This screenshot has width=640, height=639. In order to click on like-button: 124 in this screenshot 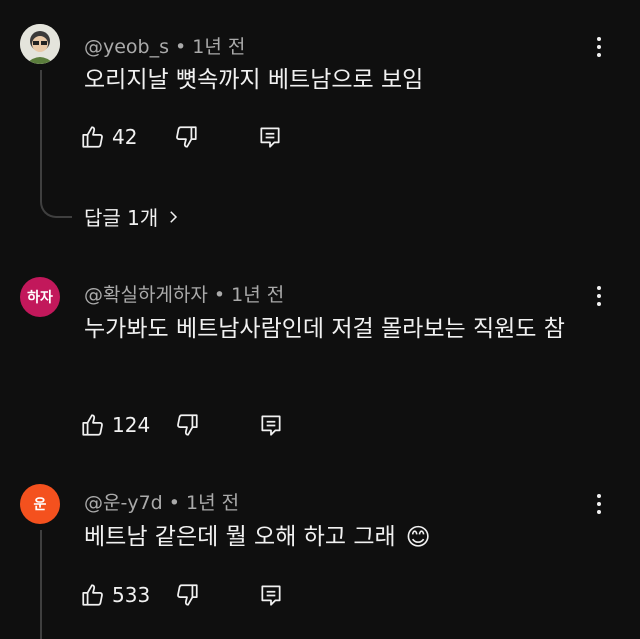, I will do `click(115, 425)`.